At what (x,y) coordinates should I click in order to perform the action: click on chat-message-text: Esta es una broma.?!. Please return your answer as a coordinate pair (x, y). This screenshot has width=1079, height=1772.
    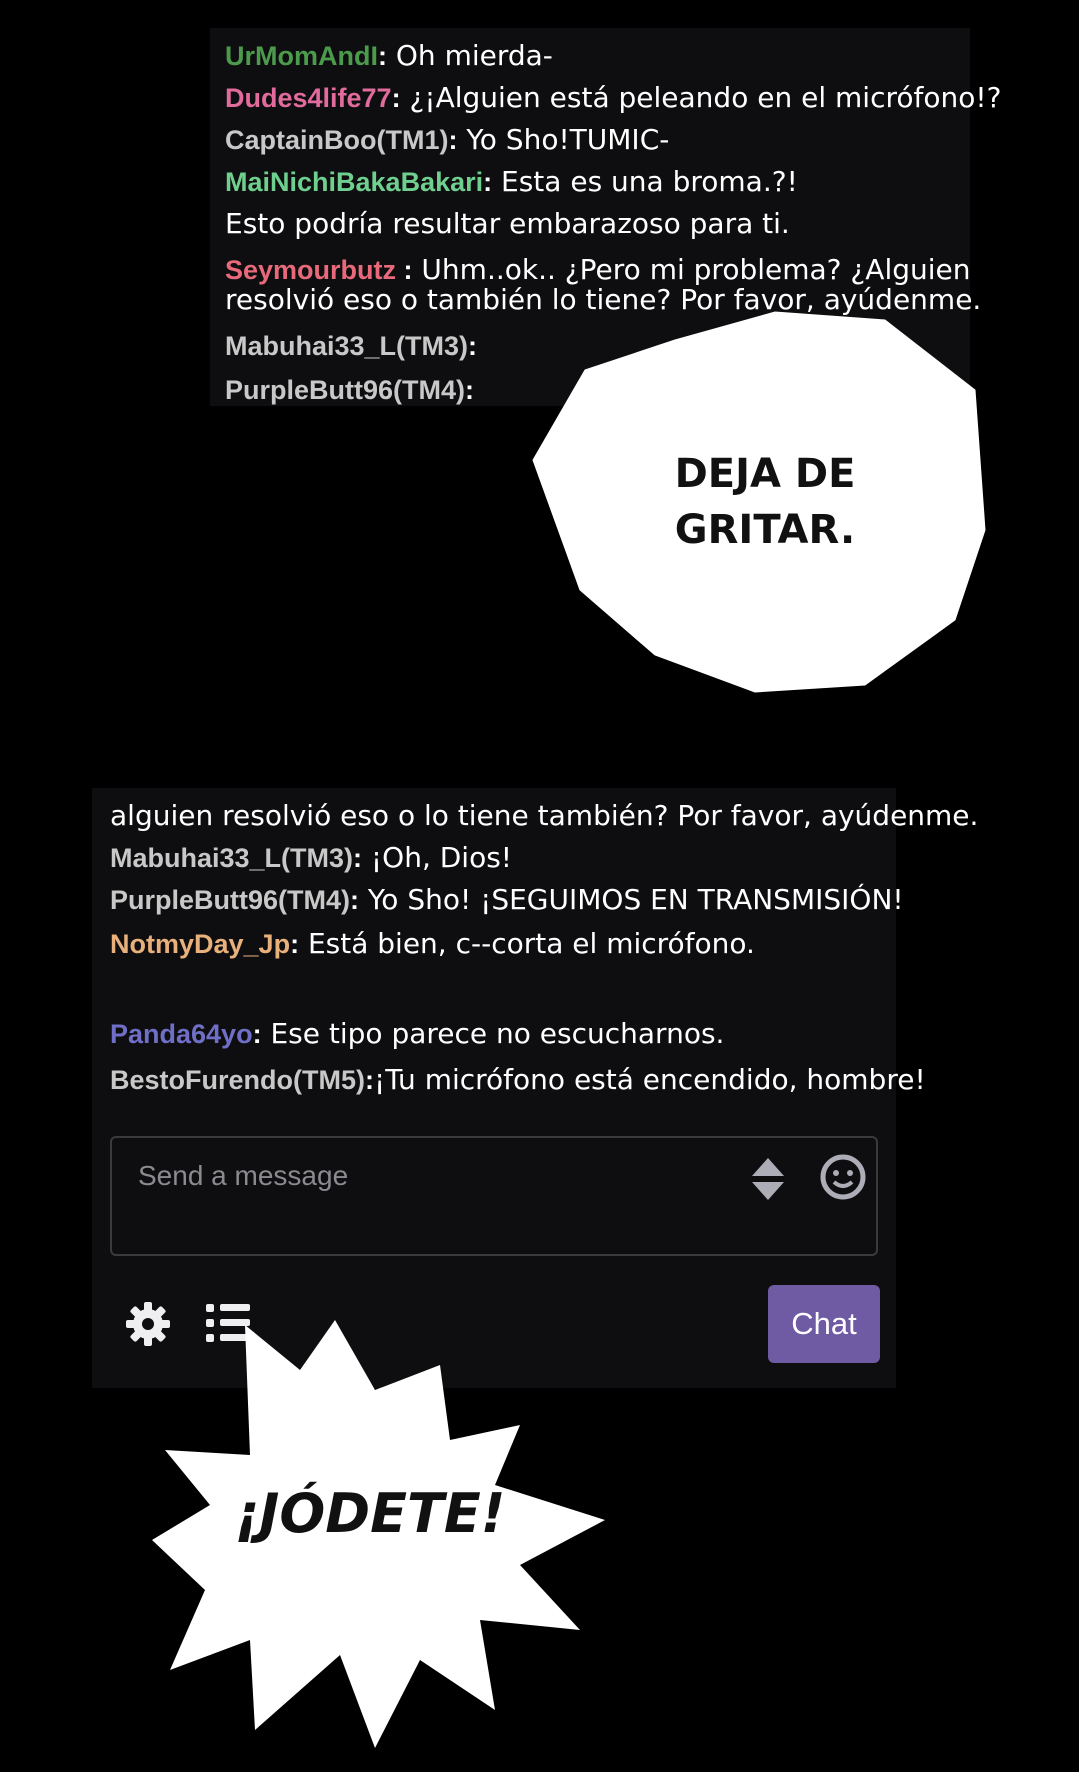
    Looking at the image, I should click on (645, 181).